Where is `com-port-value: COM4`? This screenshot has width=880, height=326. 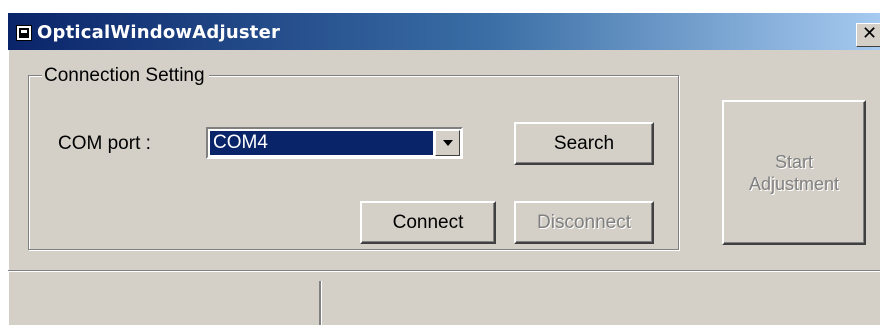 com-port-value: COM4 is located at coordinates (321, 143).